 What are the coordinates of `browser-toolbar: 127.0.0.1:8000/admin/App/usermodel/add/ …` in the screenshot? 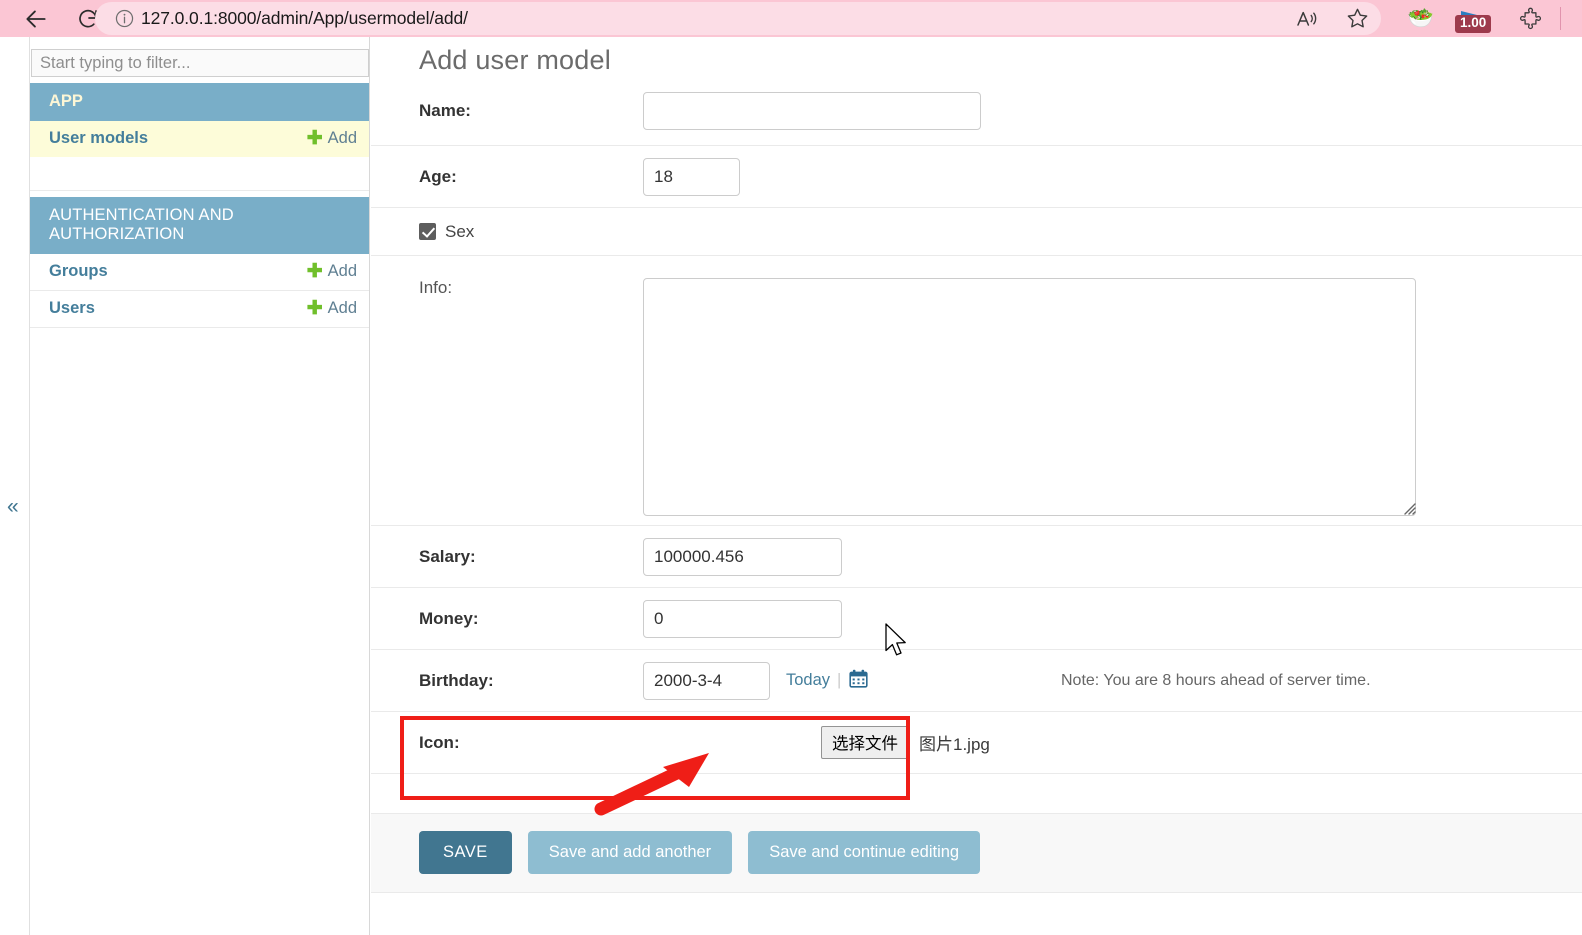 It's located at (791, 18).